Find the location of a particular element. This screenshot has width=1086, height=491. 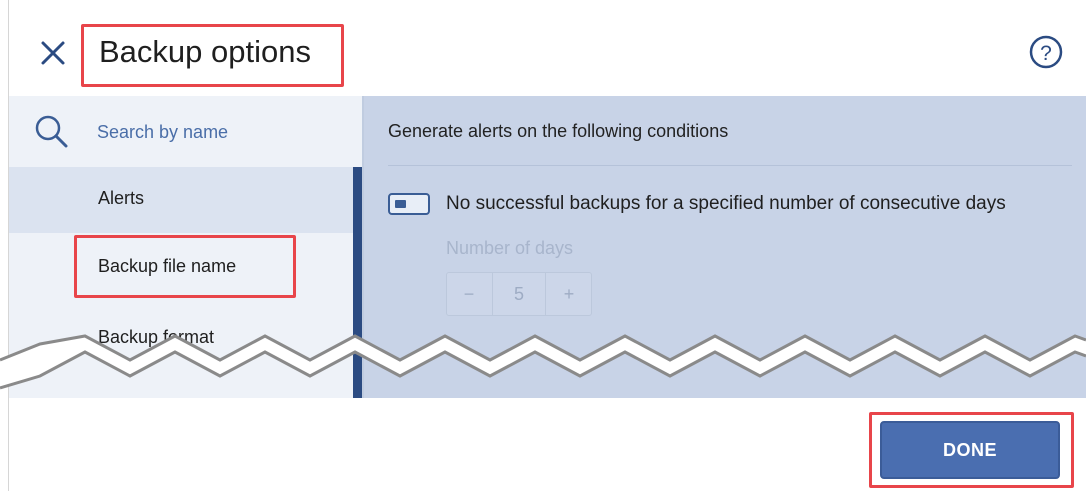

increment-button: + is located at coordinates (569, 294).